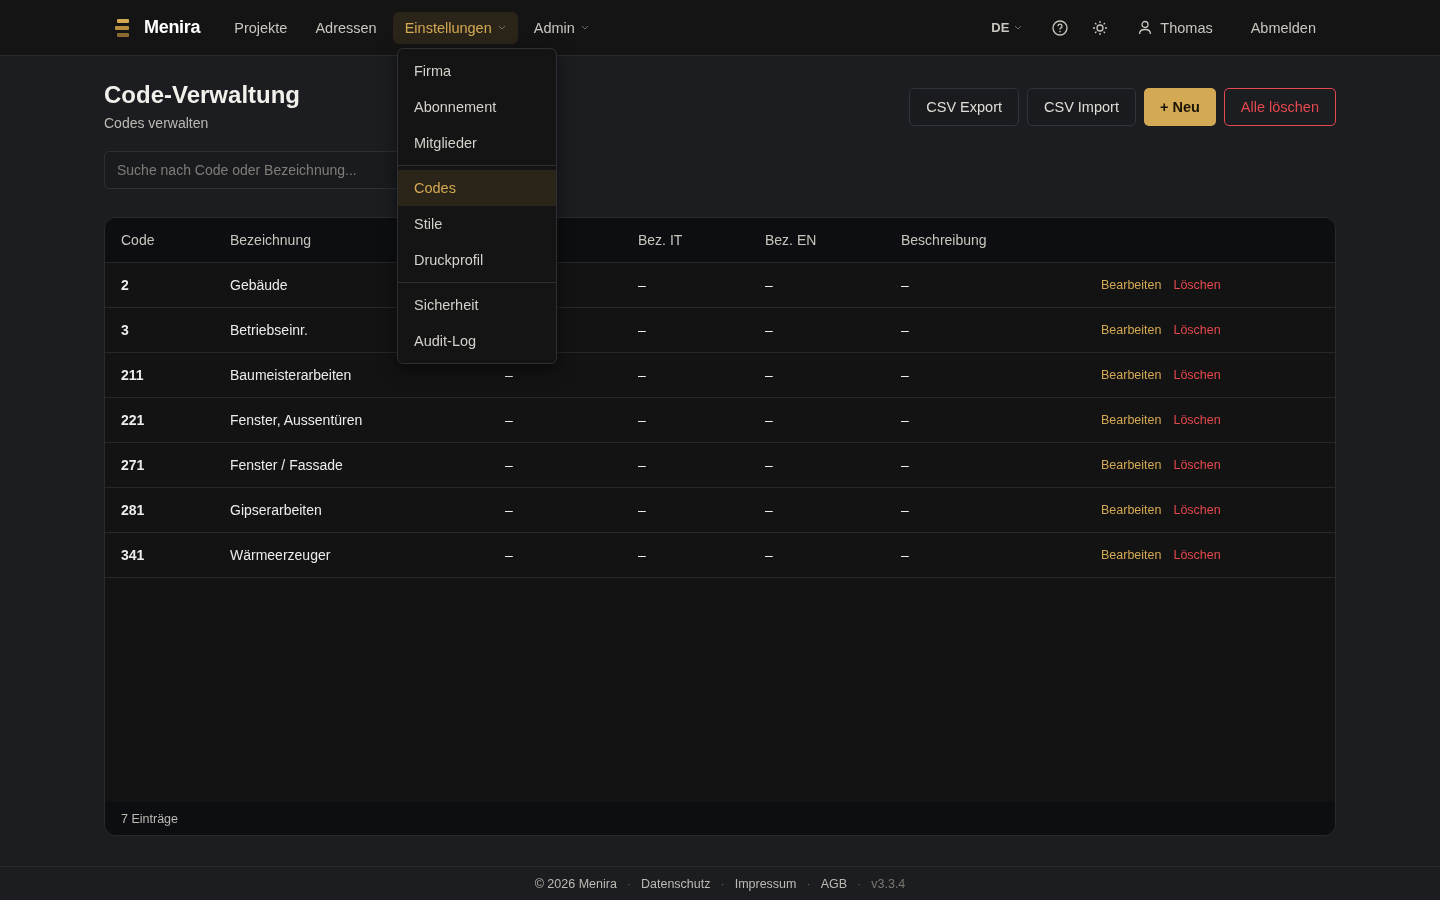 The height and width of the screenshot is (900, 1440). Describe the element at coordinates (1279, 107) in the screenshot. I see `action-button: Alle löschen` at that location.